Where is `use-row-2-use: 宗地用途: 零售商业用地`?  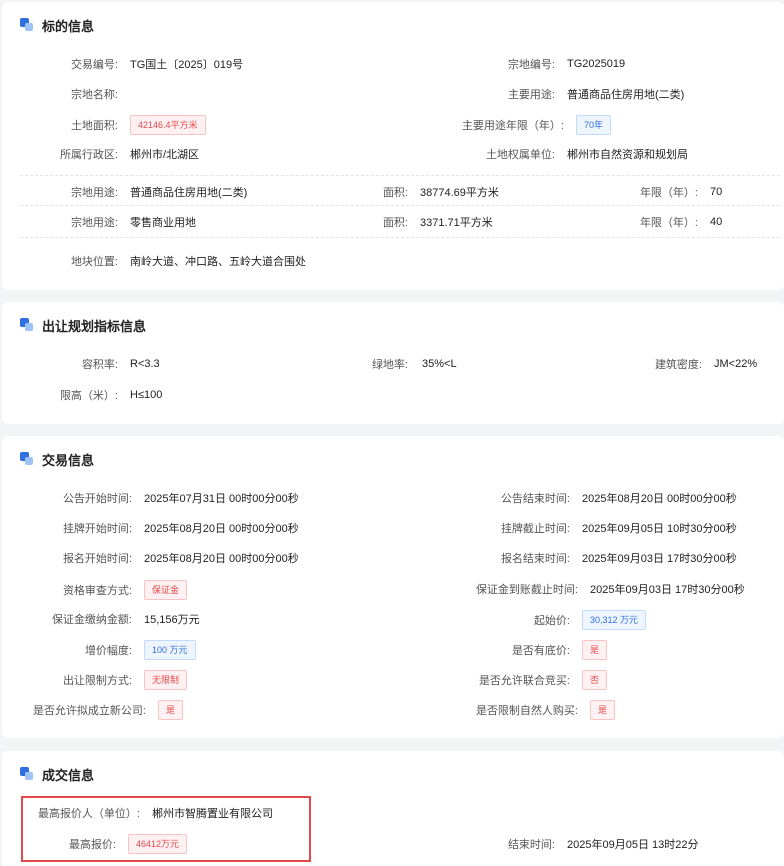 use-row-2-use: 宗地用途: 零售商业用地 is located at coordinates (133, 223).